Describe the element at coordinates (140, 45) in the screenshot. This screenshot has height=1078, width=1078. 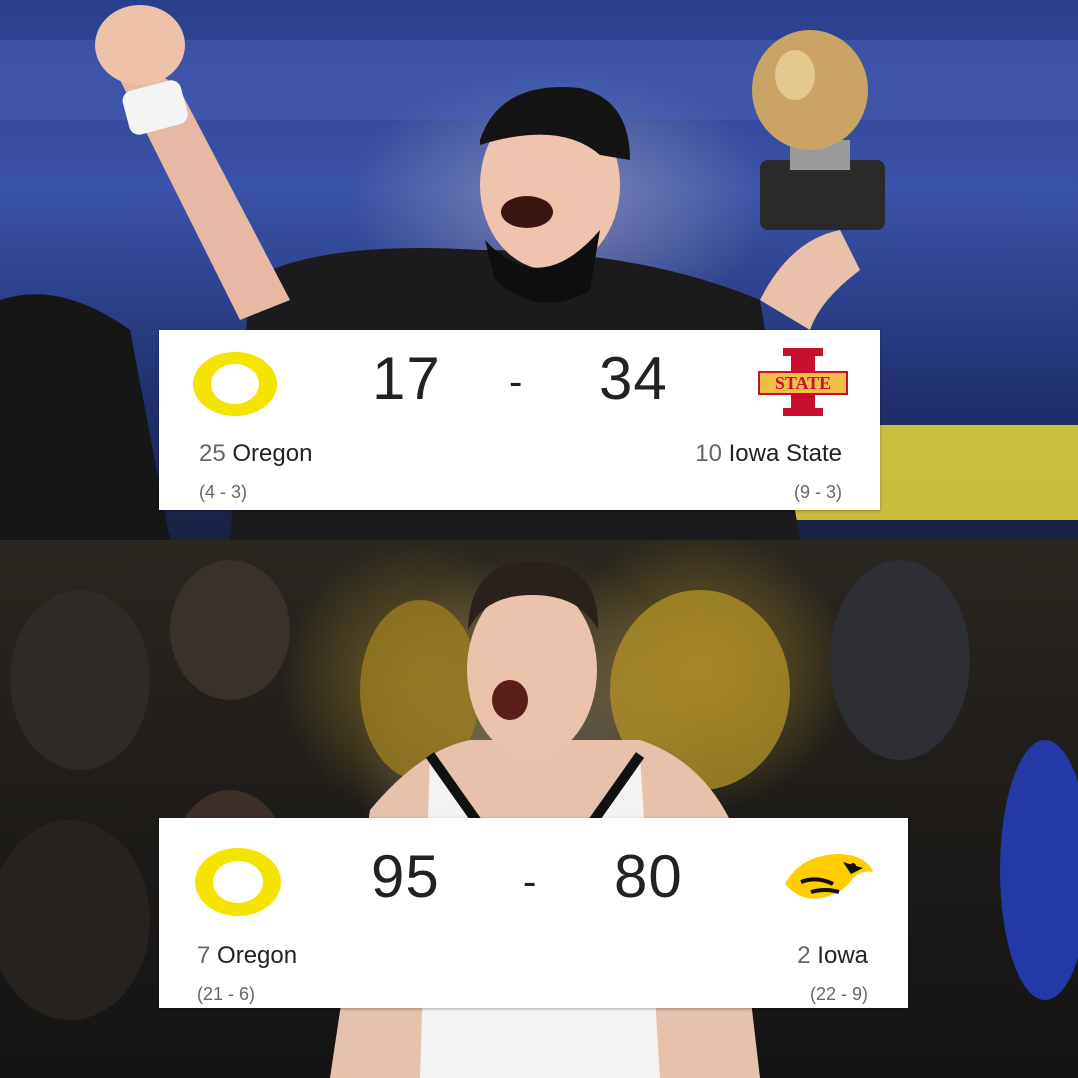
I see `fist` at that location.